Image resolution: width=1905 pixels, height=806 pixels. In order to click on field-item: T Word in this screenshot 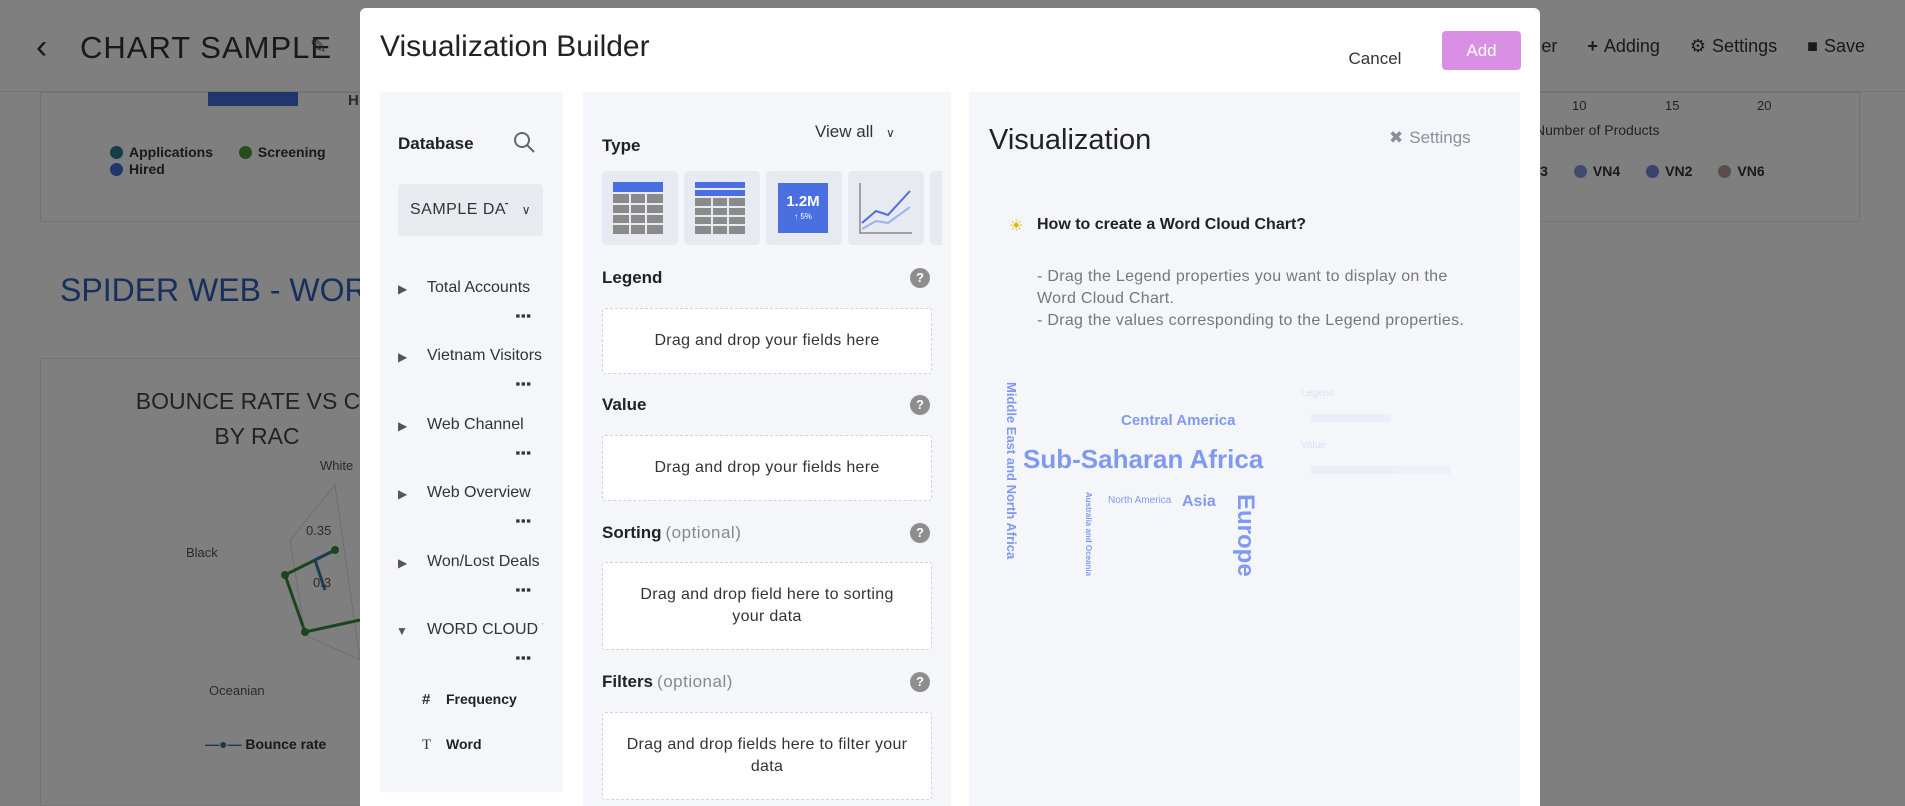, I will do `click(452, 745)`.